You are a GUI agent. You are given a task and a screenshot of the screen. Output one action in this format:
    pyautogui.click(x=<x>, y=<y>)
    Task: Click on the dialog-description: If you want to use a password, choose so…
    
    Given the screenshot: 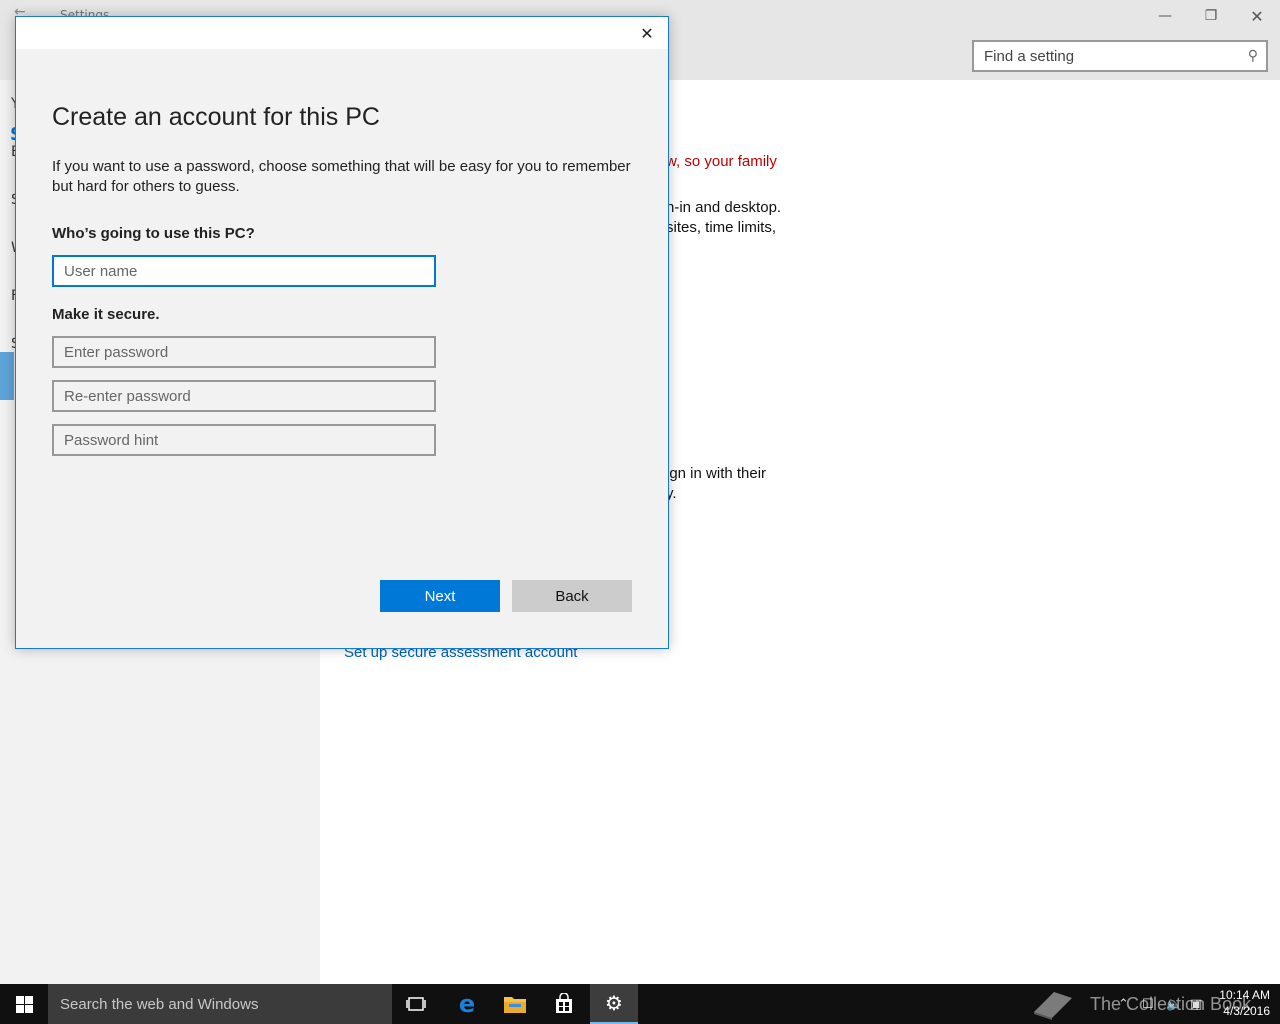 What is the action you would take?
    pyautogui.click(x=341, y=176)
    